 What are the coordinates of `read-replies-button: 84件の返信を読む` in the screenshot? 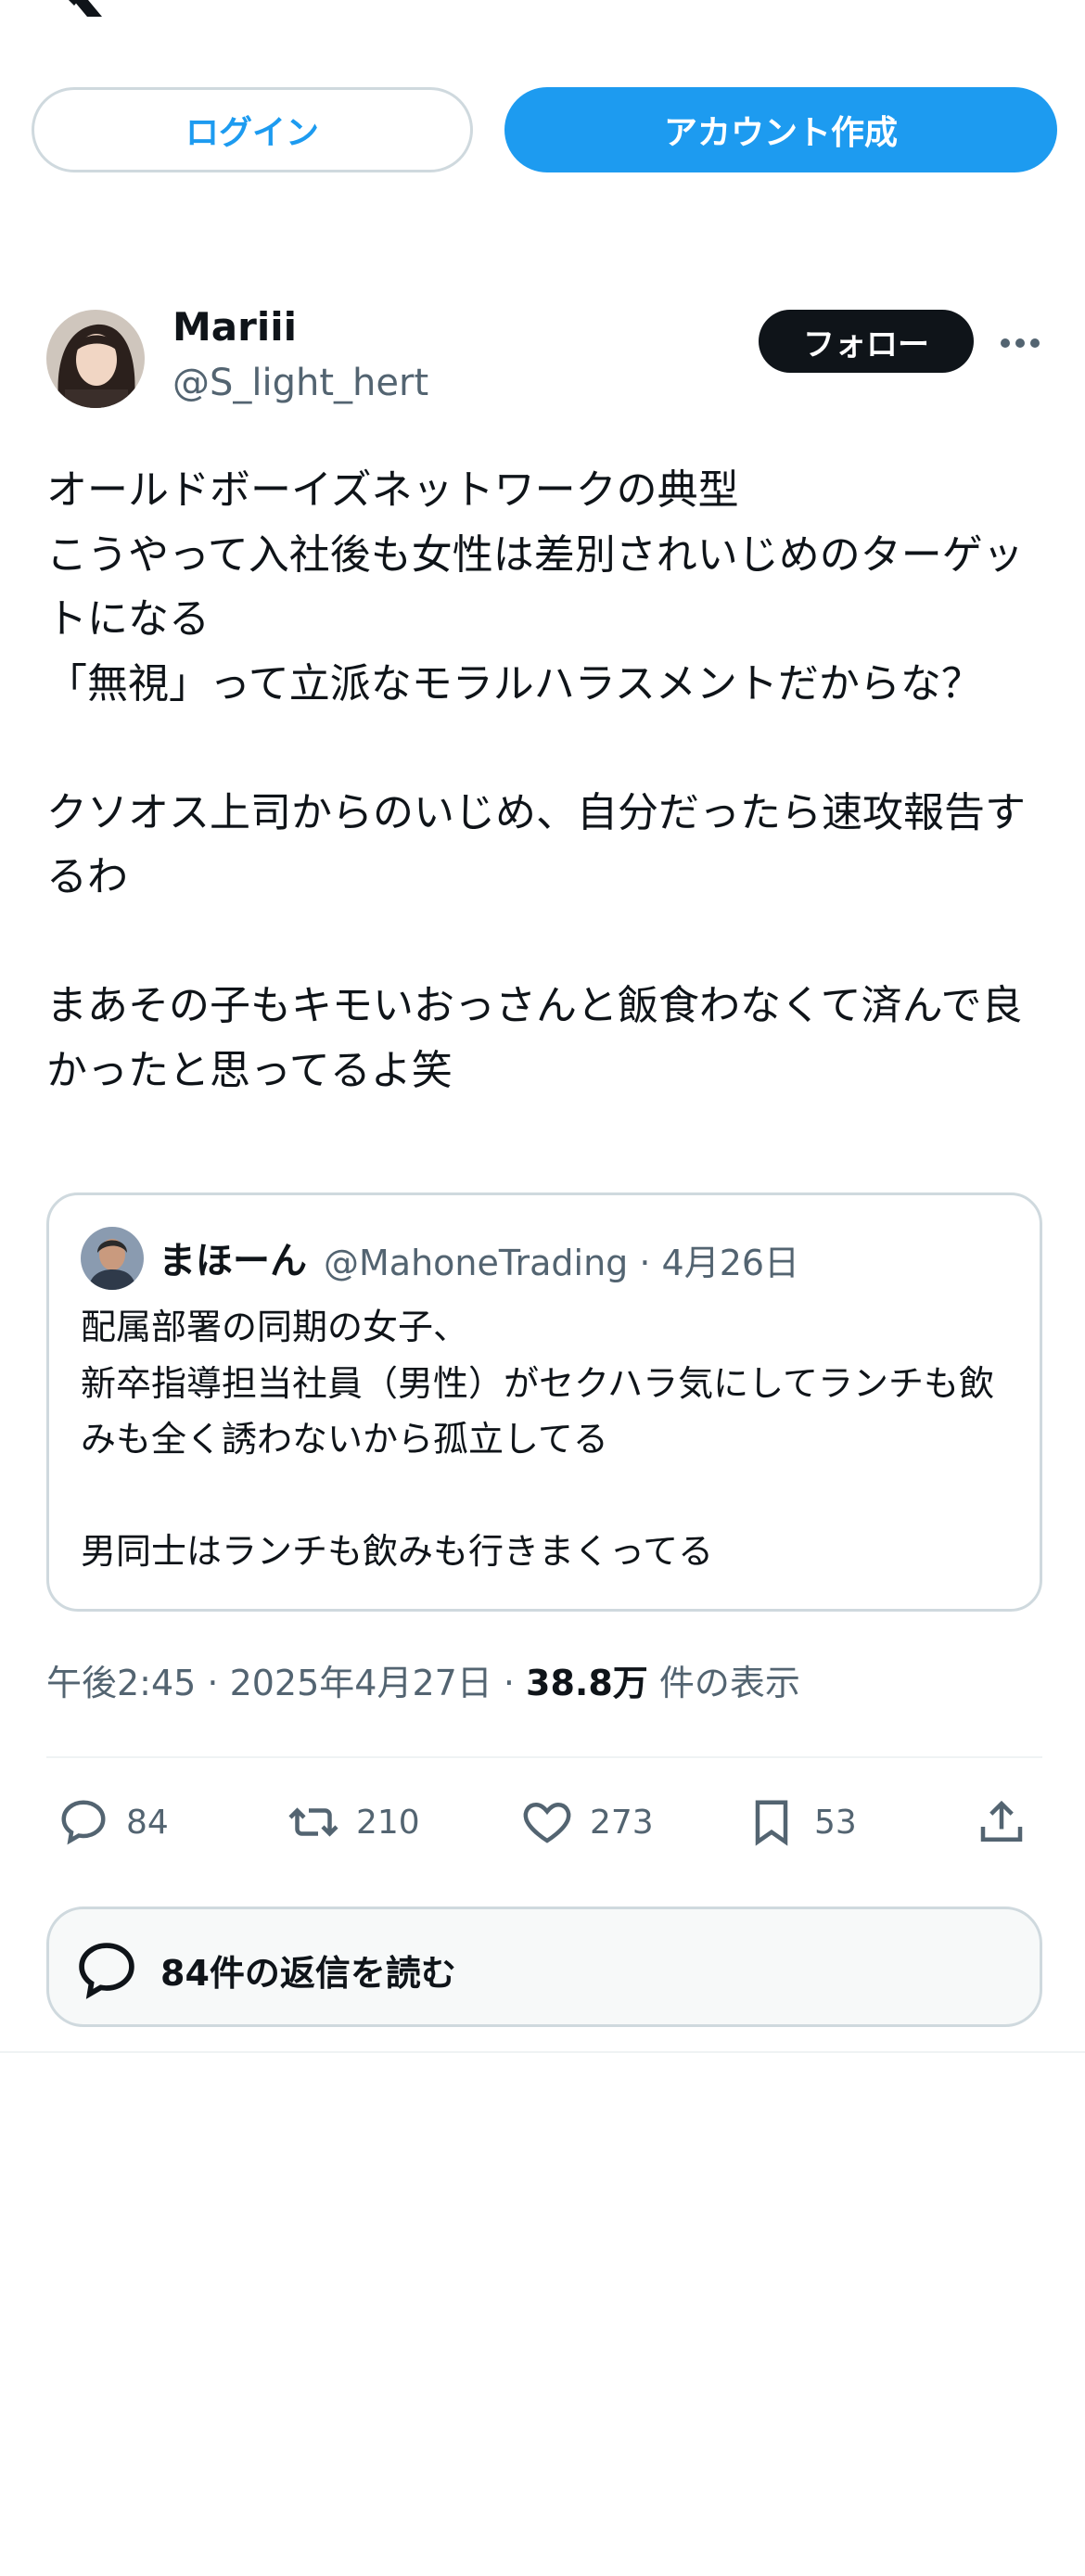 It's located at (544, 1967).